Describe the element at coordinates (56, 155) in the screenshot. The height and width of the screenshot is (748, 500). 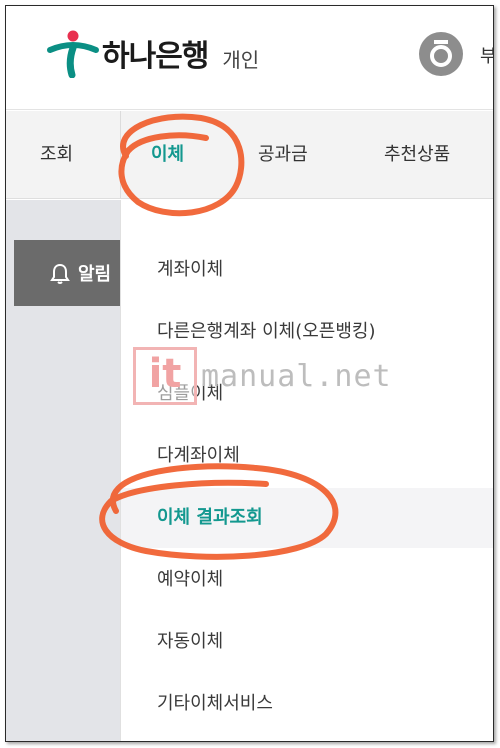
I see `tab-inquiry: 조회` at that location.